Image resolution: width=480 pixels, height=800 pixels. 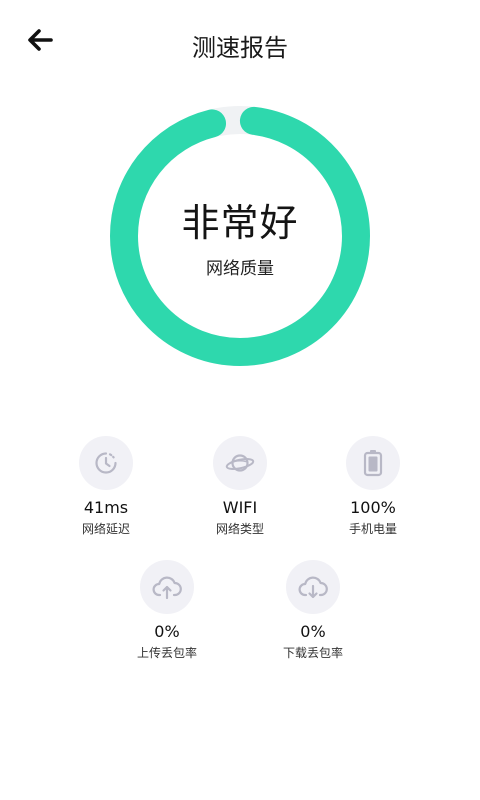 What do you see at coordinates (240, 48) in the screenshot?
I see `page-title: 测速报告` at bounding box center [240, 48].